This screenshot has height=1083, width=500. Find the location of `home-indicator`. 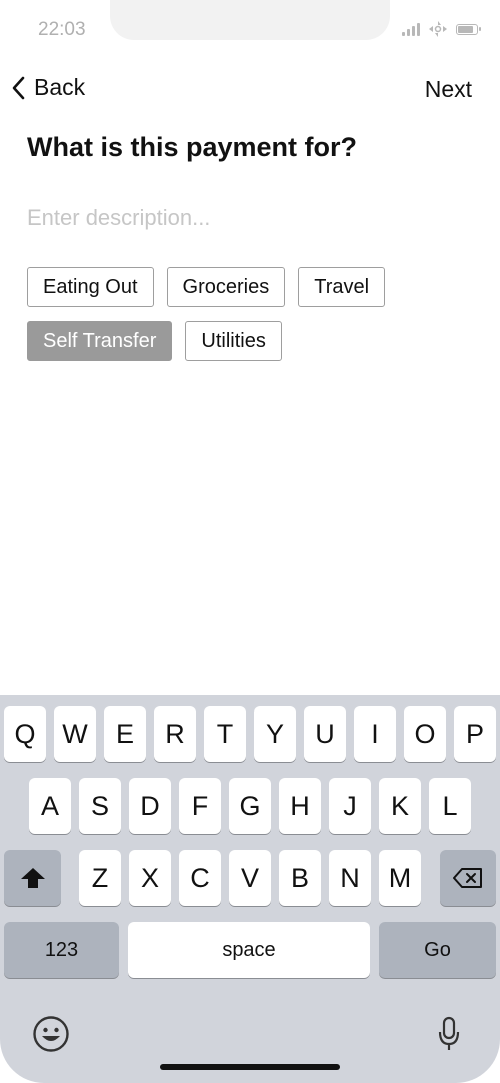

home-indicator is located at coordinates (250, 1067).